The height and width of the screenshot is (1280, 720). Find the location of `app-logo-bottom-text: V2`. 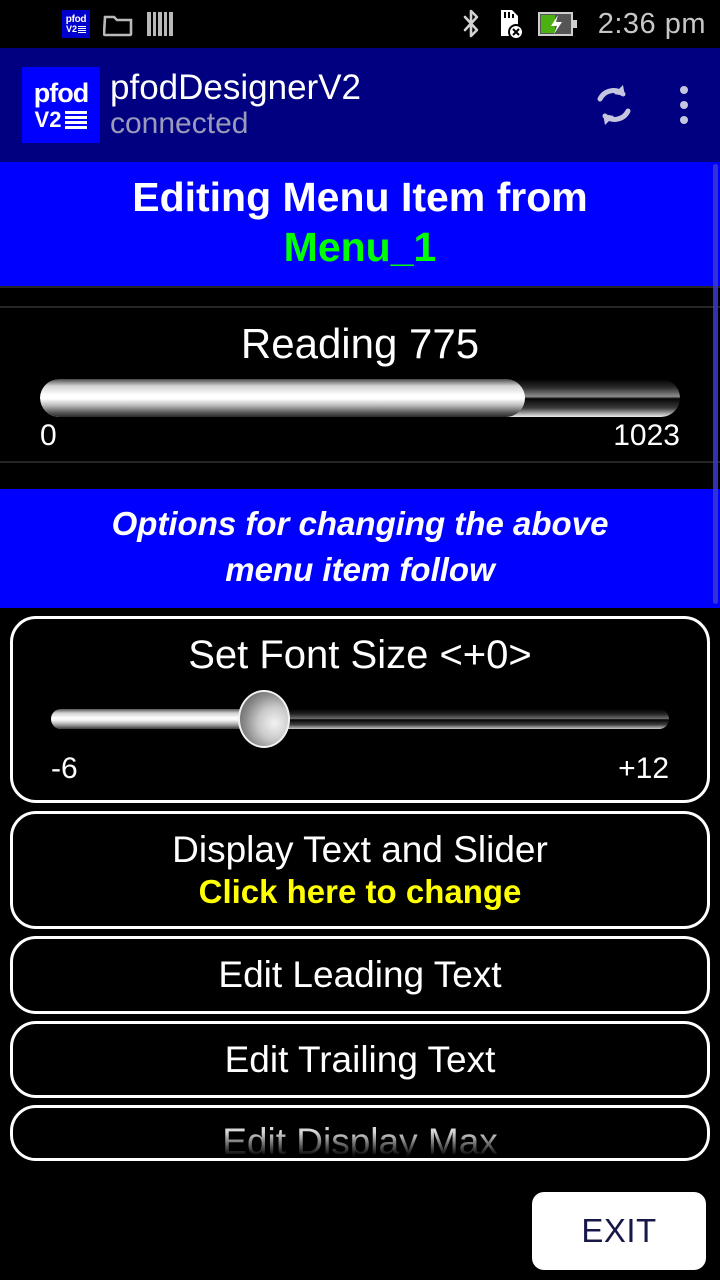

app-logo-bottom-text: V2 is located at coordinates (61, 119).